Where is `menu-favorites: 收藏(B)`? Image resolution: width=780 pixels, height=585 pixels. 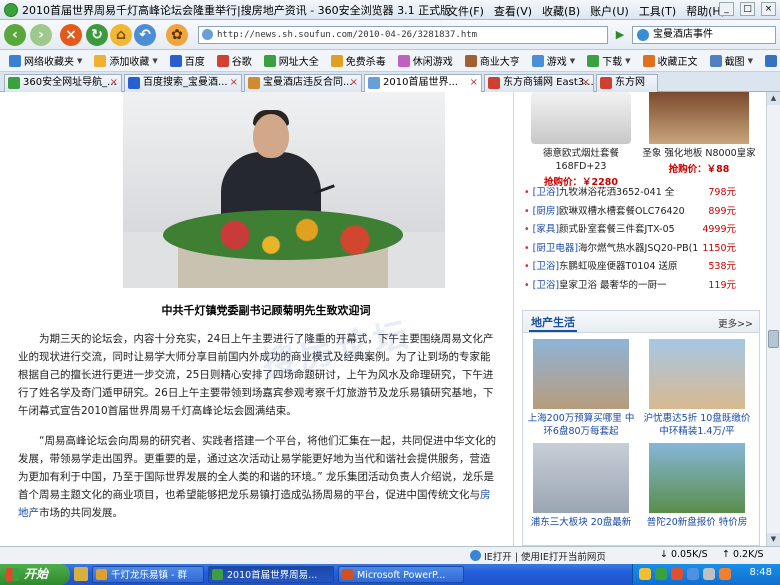
menu-favorites: 收藏(B) is located at coordinates (561, 11).